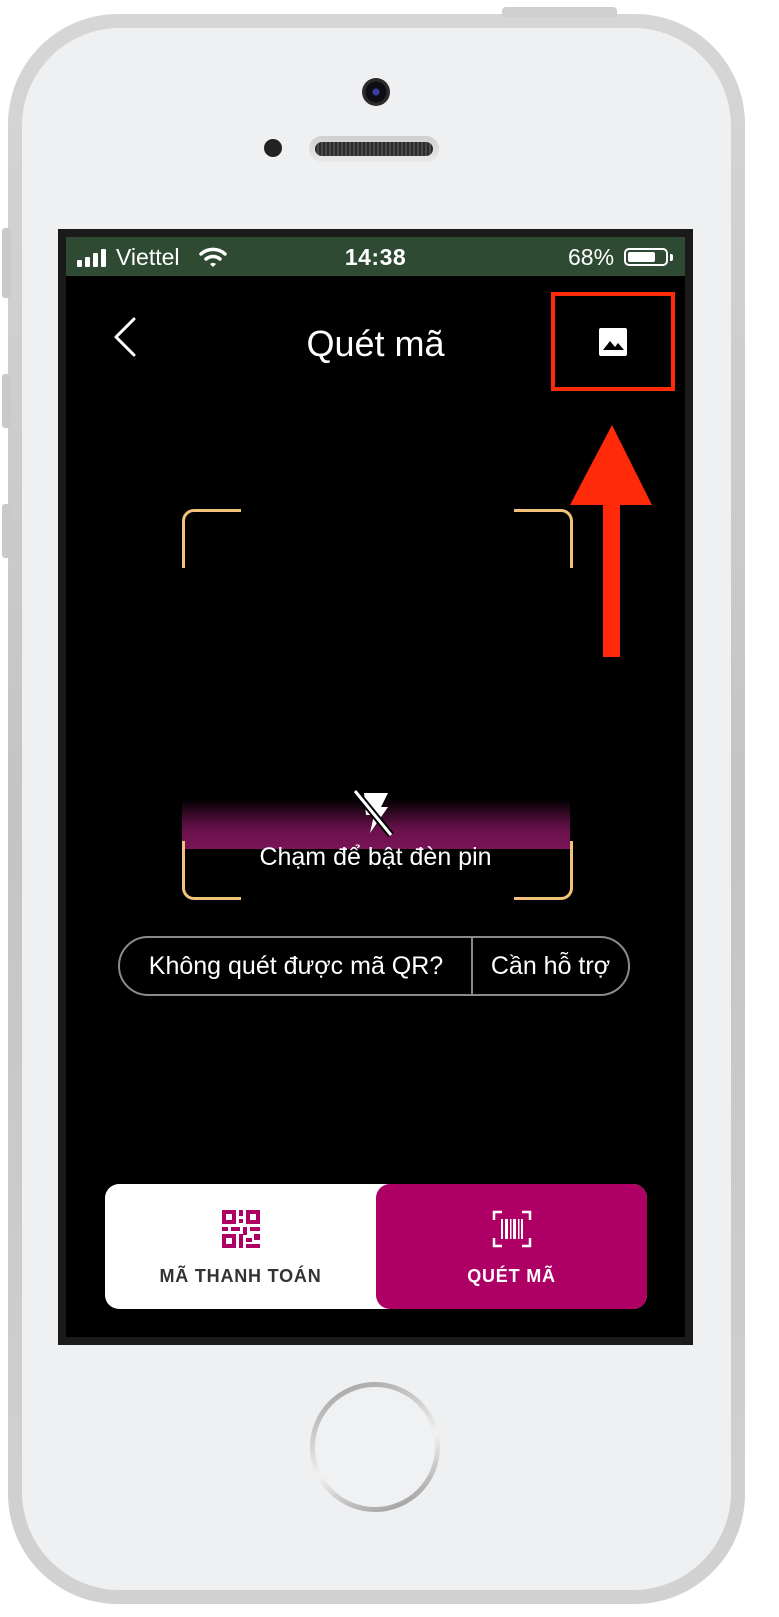 The height and width of the screenshot is (1617, 779). I want to click on battery-icon, so click(646, 257).